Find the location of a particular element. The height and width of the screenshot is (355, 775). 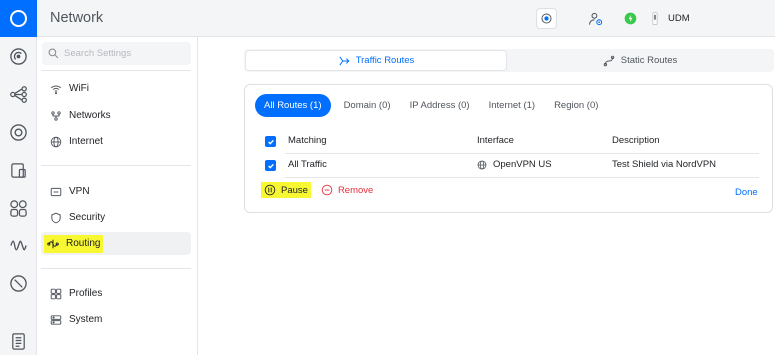

sidebar-item-routing: Routing is located at coordinates (116, 243).